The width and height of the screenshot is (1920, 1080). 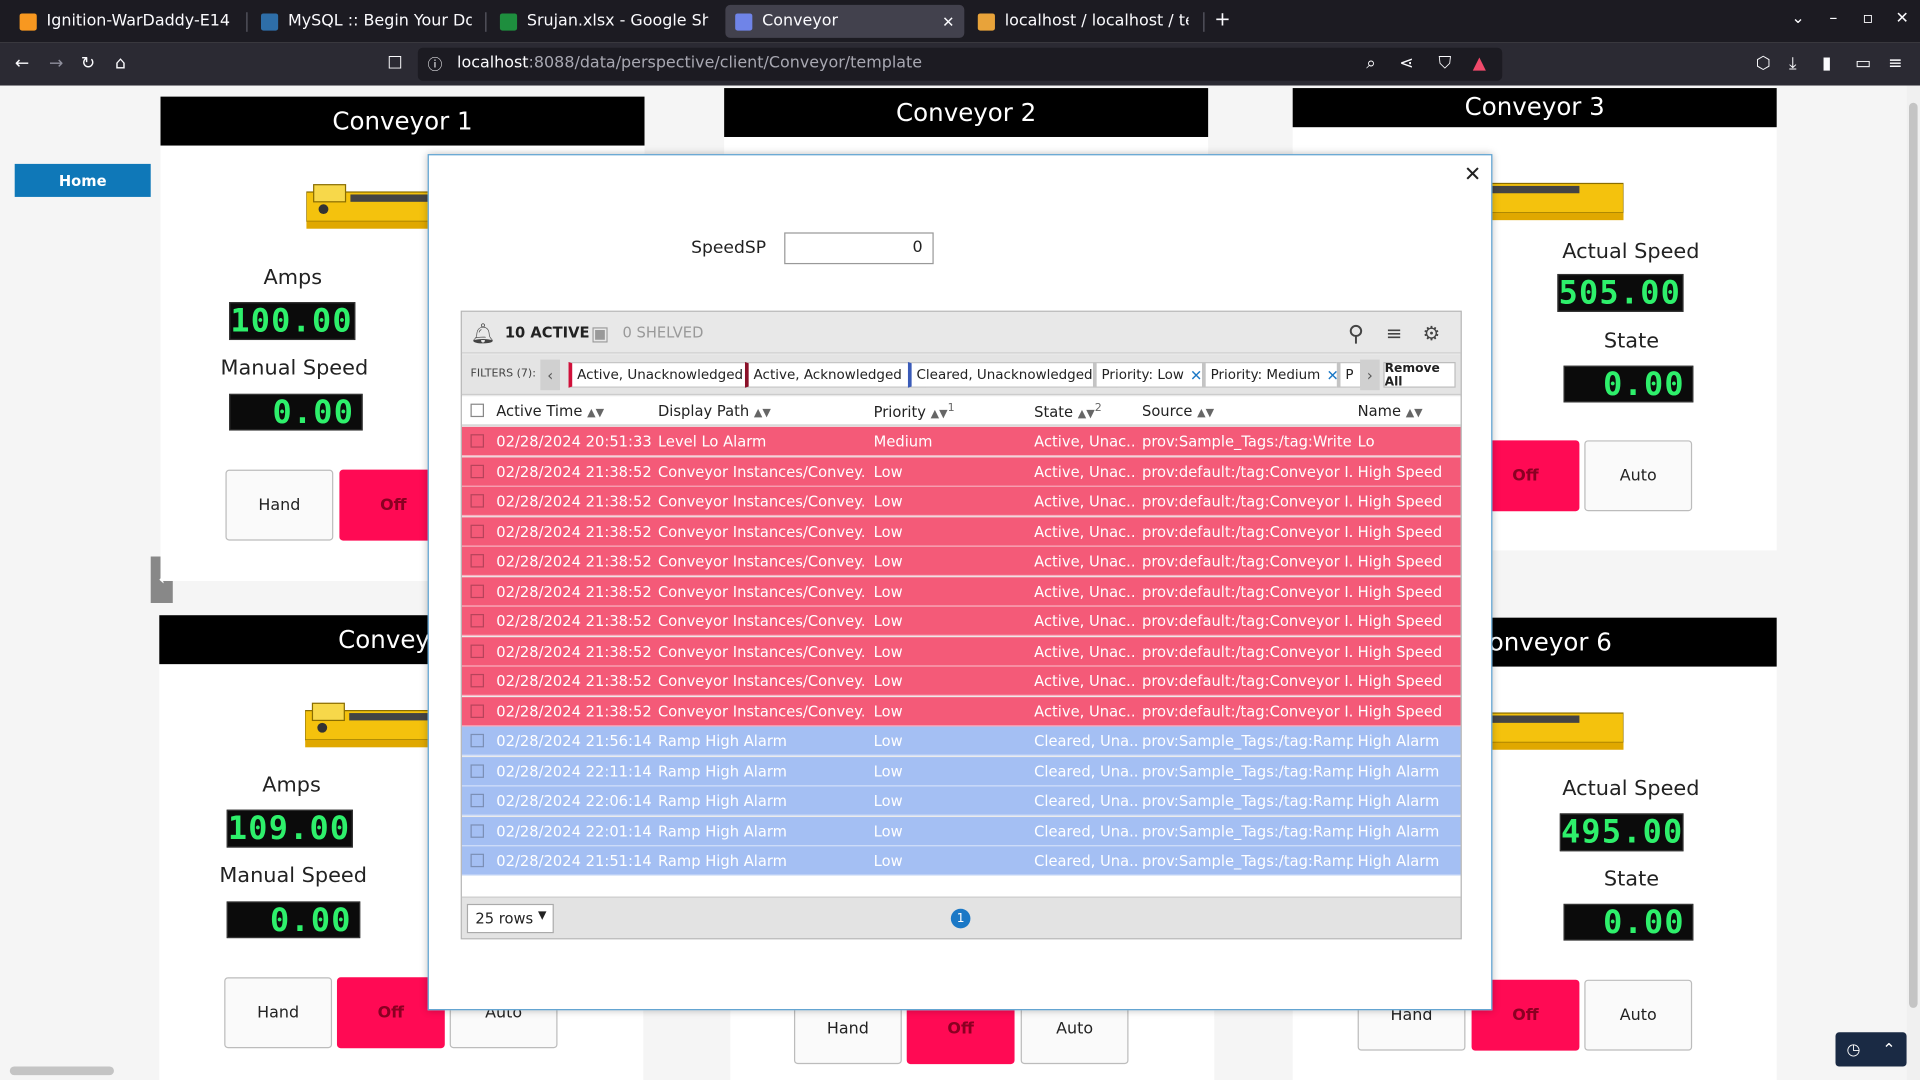 I want to click on filter-icon: ≡, so click(x=1394, y=333).